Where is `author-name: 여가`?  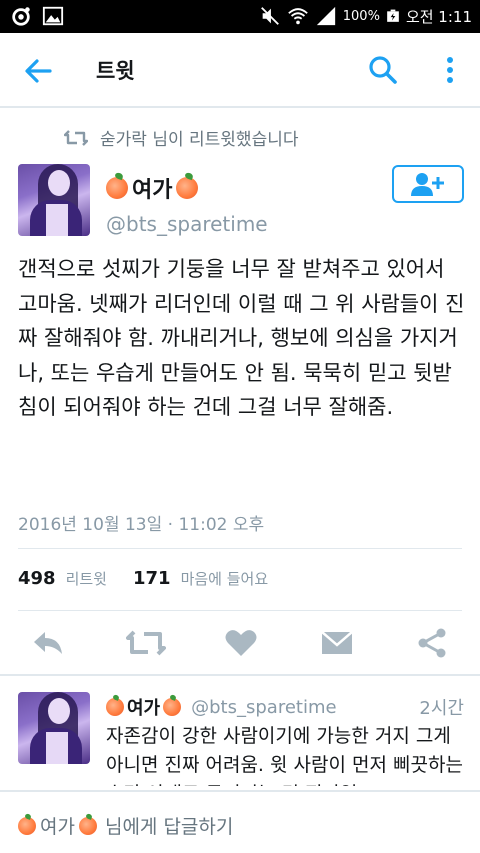 author-name: 여가 is located at coordinates (152, 190).